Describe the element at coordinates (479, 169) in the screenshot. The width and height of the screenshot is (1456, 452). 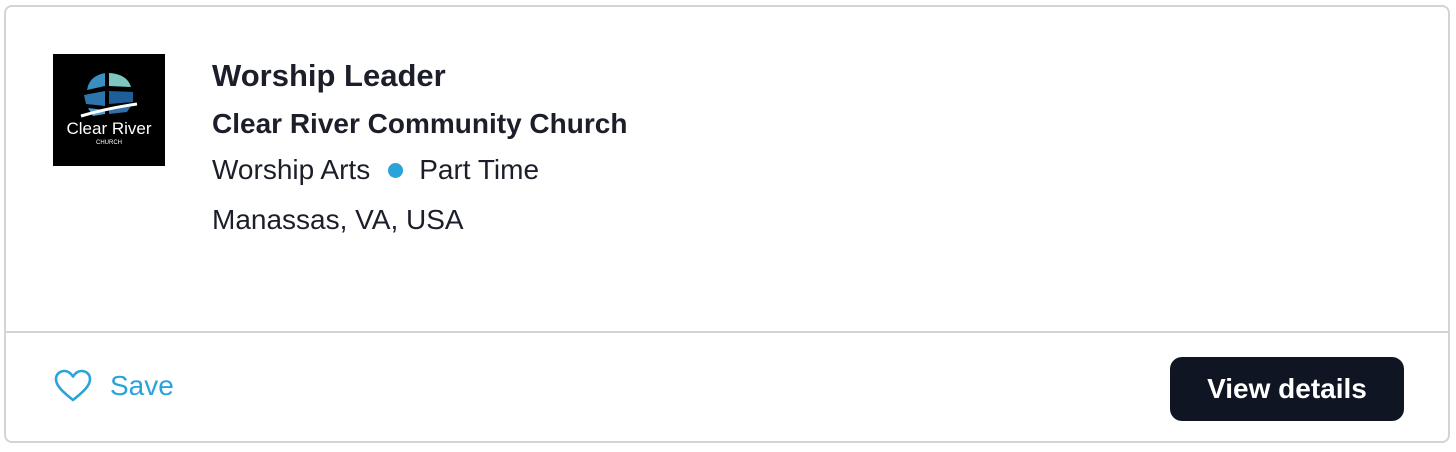
I see `job-employment-type: Part Time` at that location.